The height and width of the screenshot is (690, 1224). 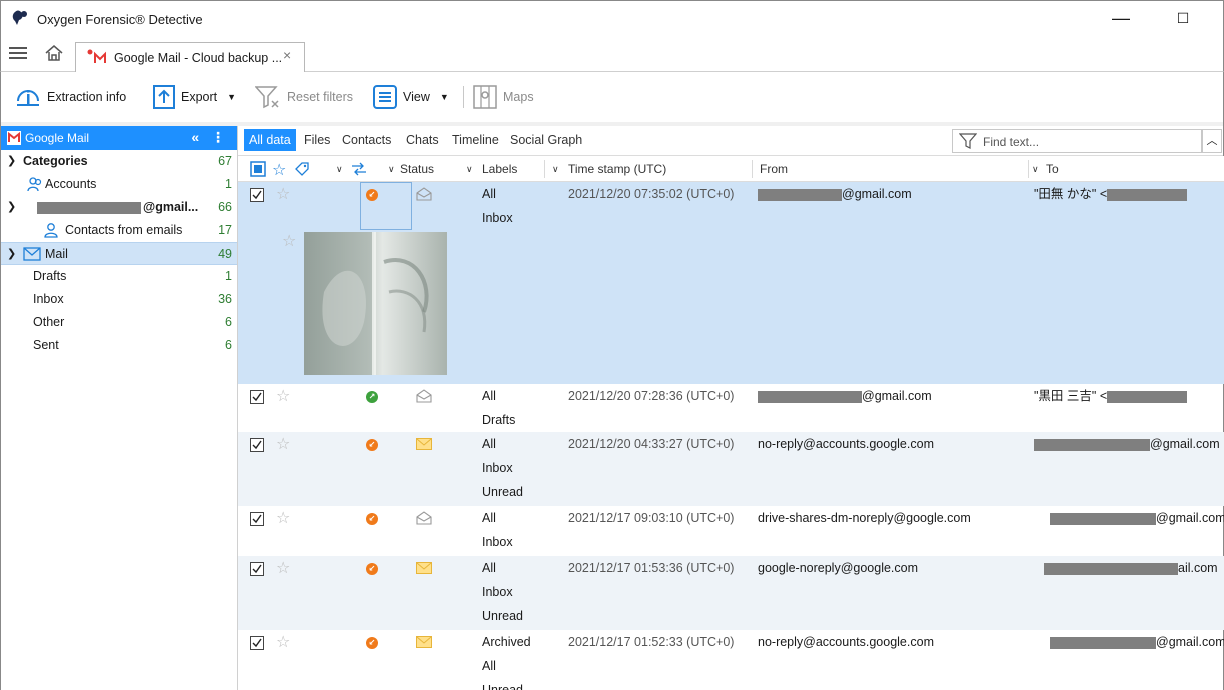 I want to click on tab-files: Files, so click(x=317, y=140).